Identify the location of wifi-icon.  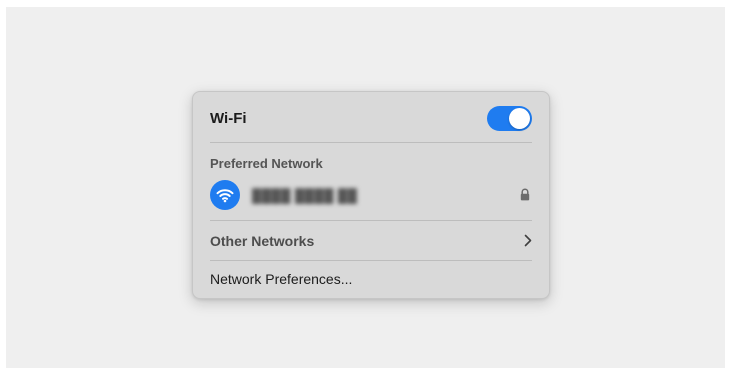
(225, 195).